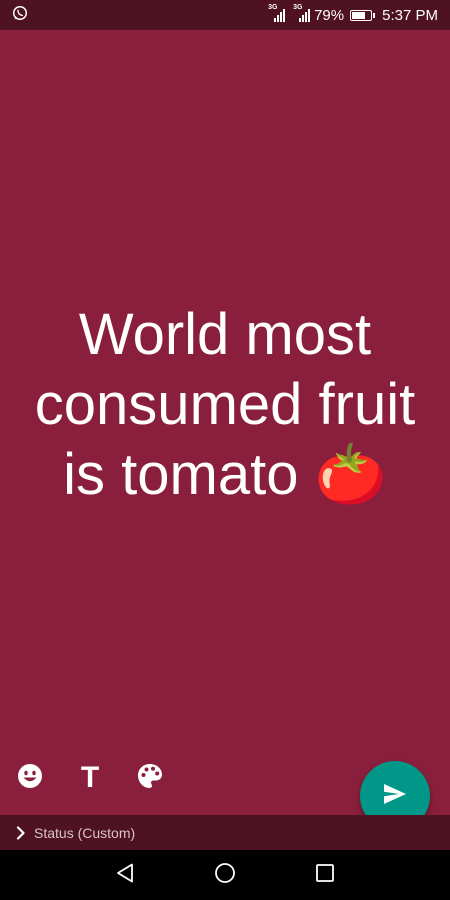 This screenshot has height=900, width=450. I want to click on status-text-line-1: World most, so click(225, 334).